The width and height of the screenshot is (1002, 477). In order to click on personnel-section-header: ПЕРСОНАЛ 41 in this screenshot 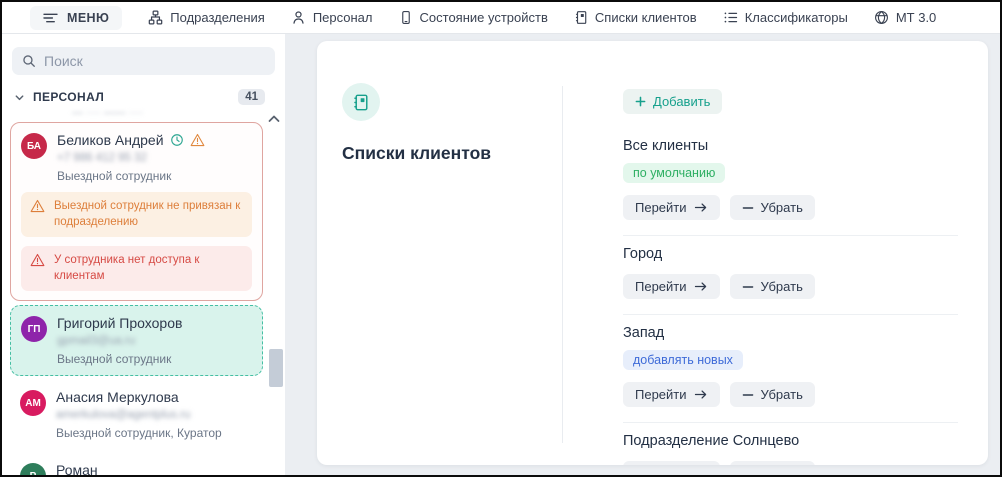, I will do `click(143, 95)`.